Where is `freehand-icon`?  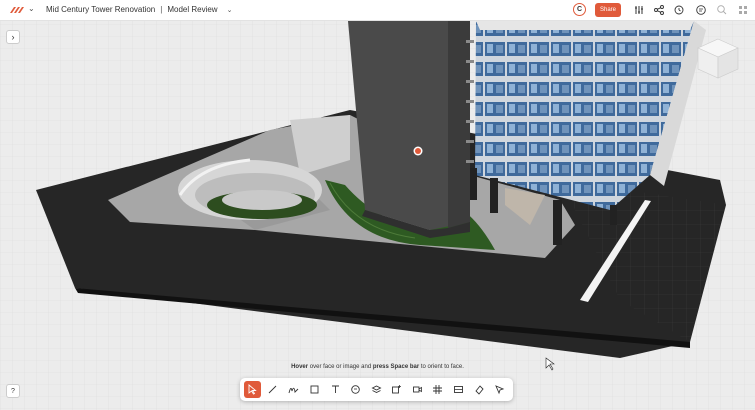
freehand-icon is located at coordinates (293, 390).